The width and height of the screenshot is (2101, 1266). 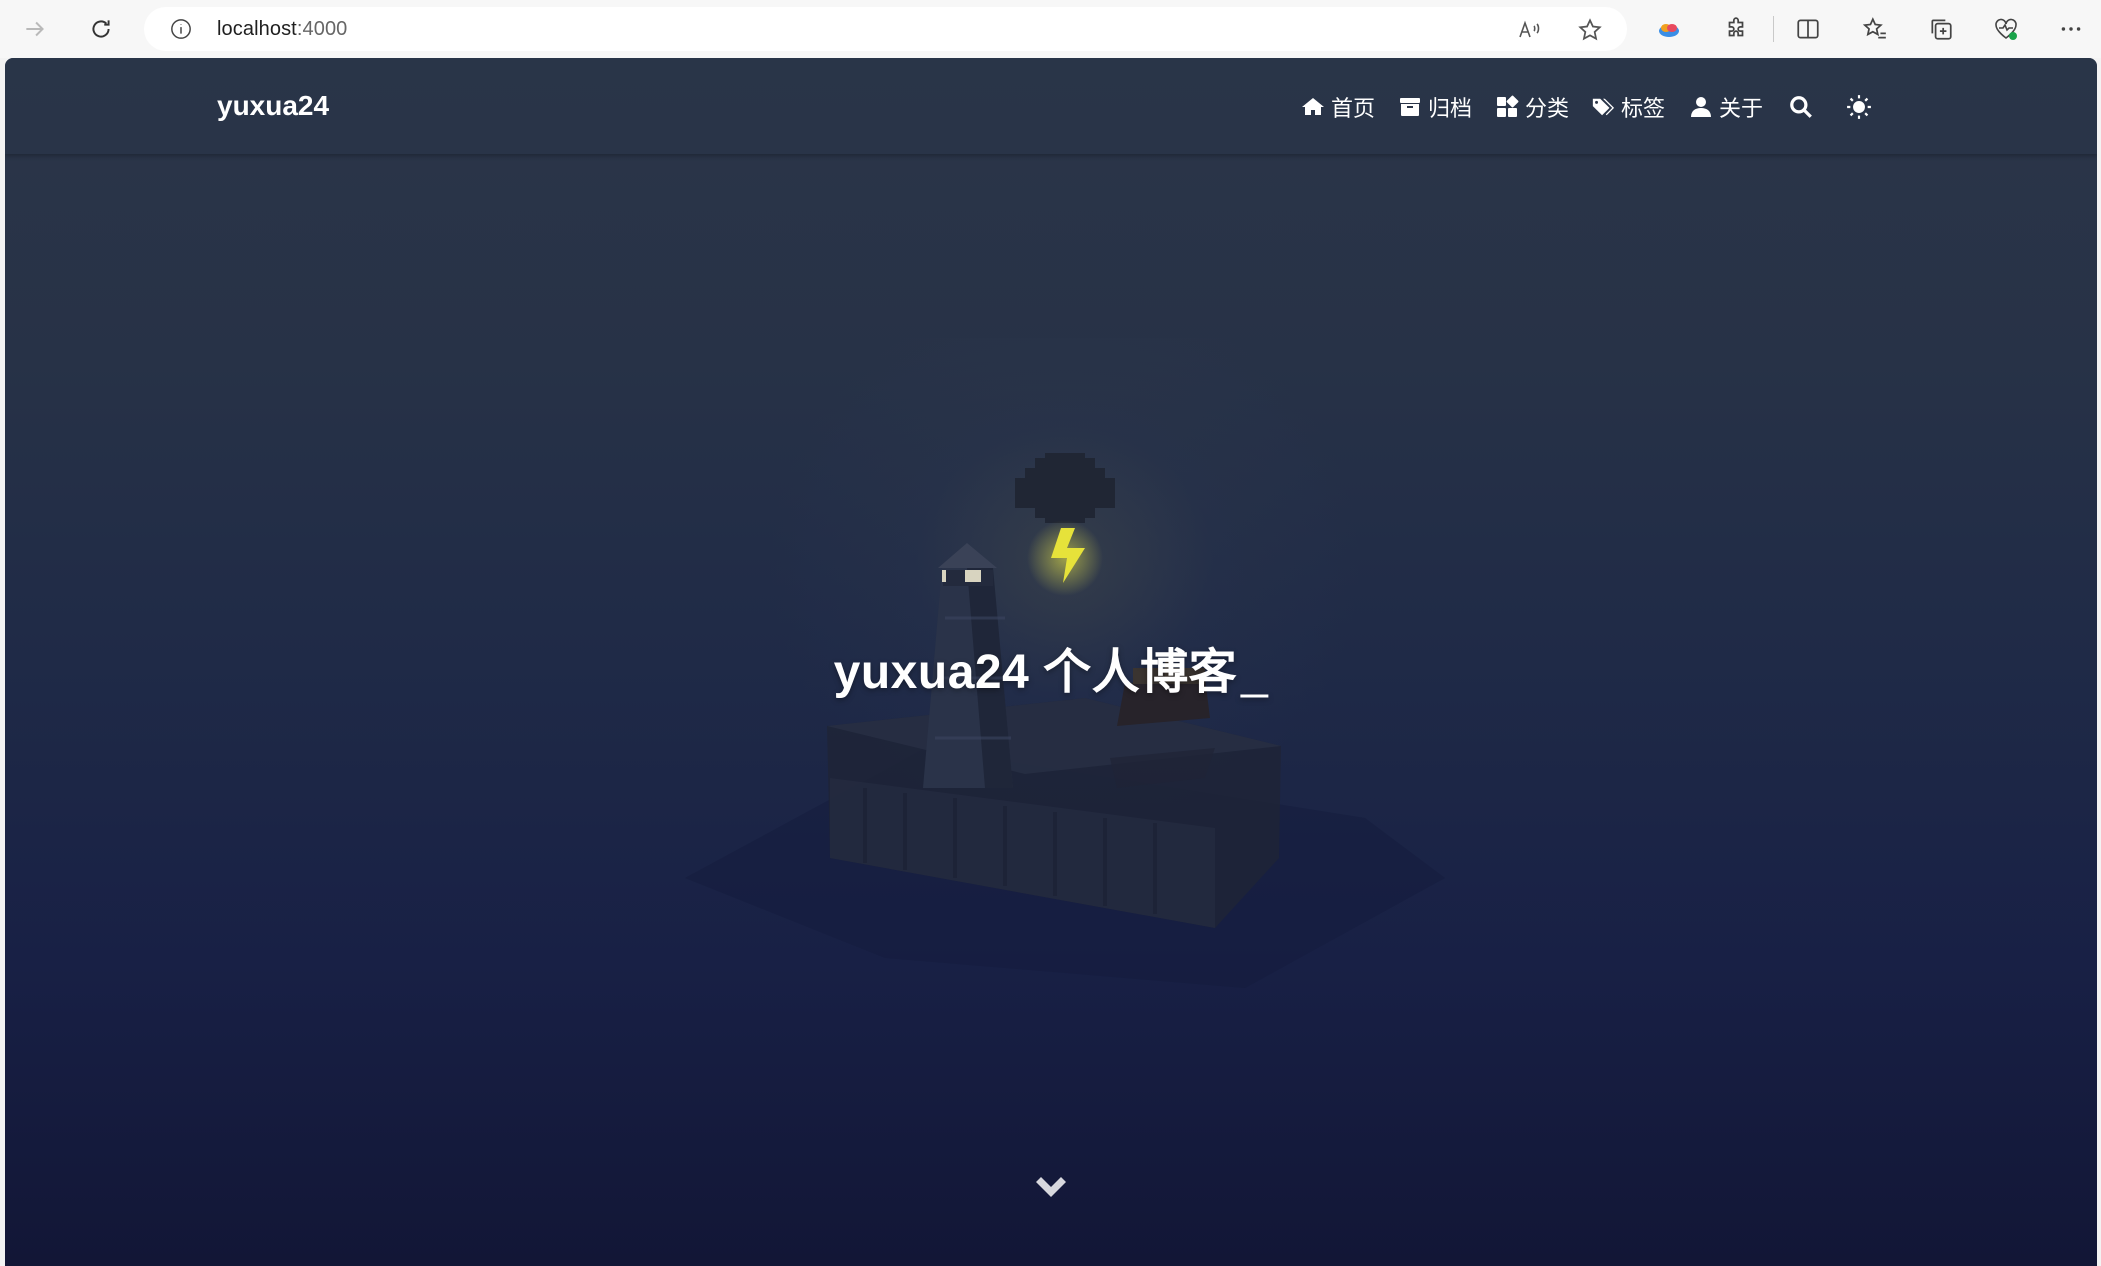 I want to click on nav-categories: 分类, so click(x=1532, y=107).